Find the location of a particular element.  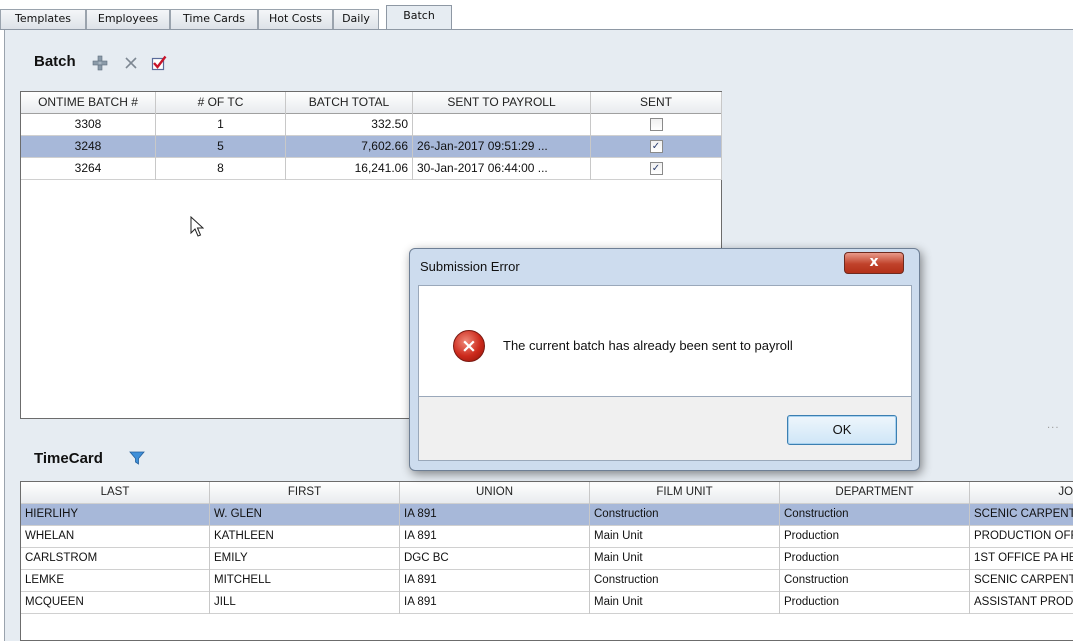

dialog-close-button: x is located at coordinates (874, 263).